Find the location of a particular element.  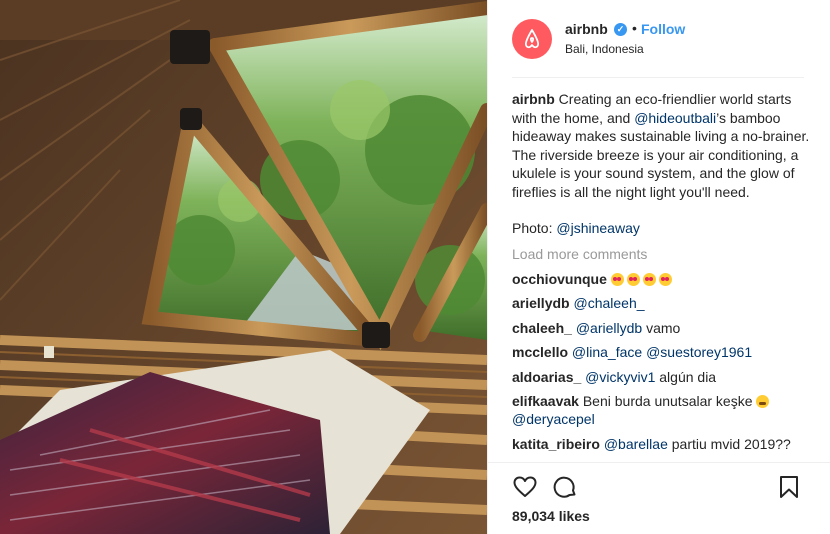

comment: occhiovunque is located at coordinates (662, 279).